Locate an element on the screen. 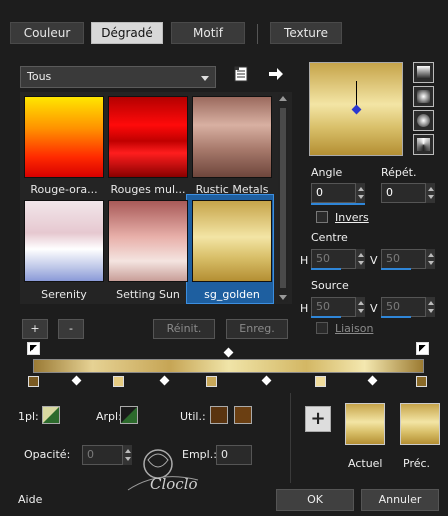 The image size is (448, 516). opacity-midpoint is located at coordinates (228, 352).